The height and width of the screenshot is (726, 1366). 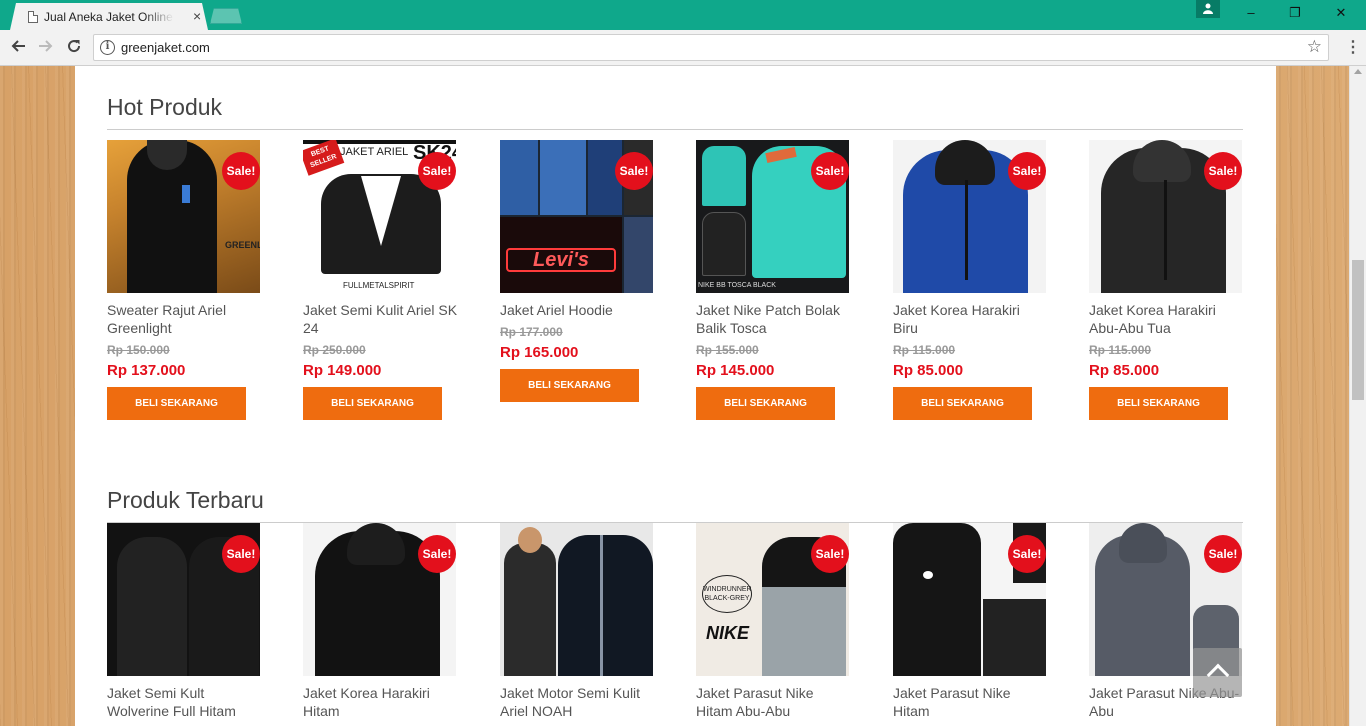 I want to click on product-image, so click(x=576, y=599).